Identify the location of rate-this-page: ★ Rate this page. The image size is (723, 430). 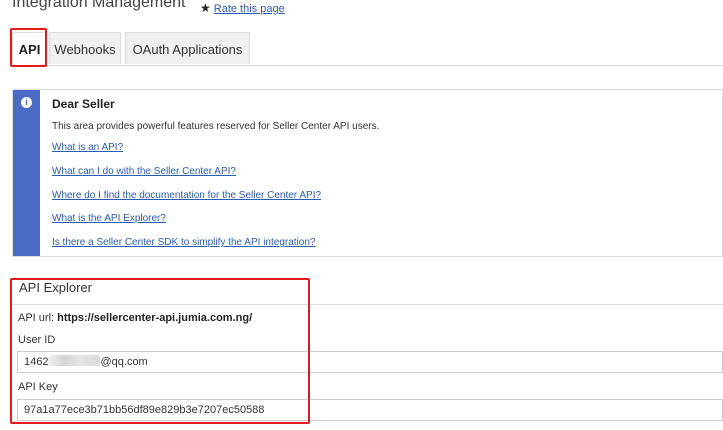
(242, 8).